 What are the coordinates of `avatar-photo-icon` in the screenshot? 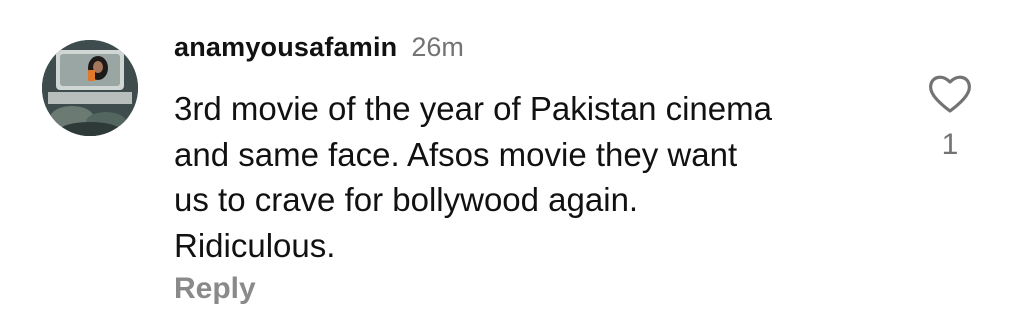 It's located at (90, 88).